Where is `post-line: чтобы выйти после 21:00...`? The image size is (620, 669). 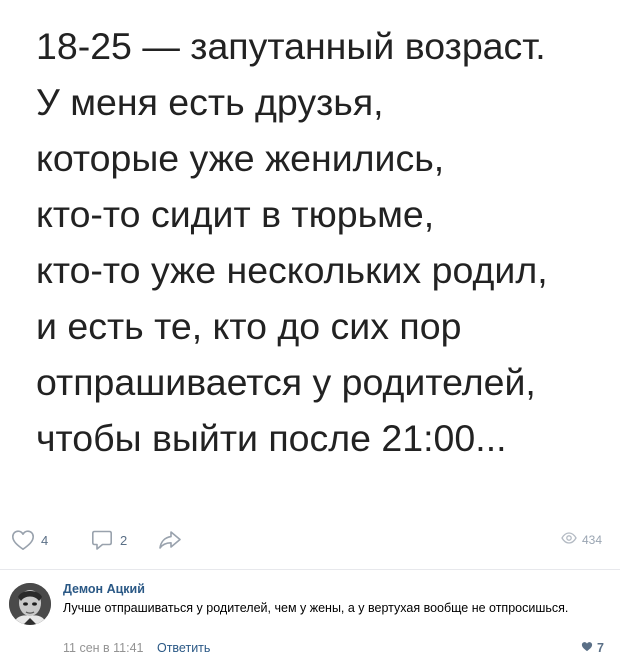 post-line: чтобы выйти после 21:00... is located at coordinates (271, 438).